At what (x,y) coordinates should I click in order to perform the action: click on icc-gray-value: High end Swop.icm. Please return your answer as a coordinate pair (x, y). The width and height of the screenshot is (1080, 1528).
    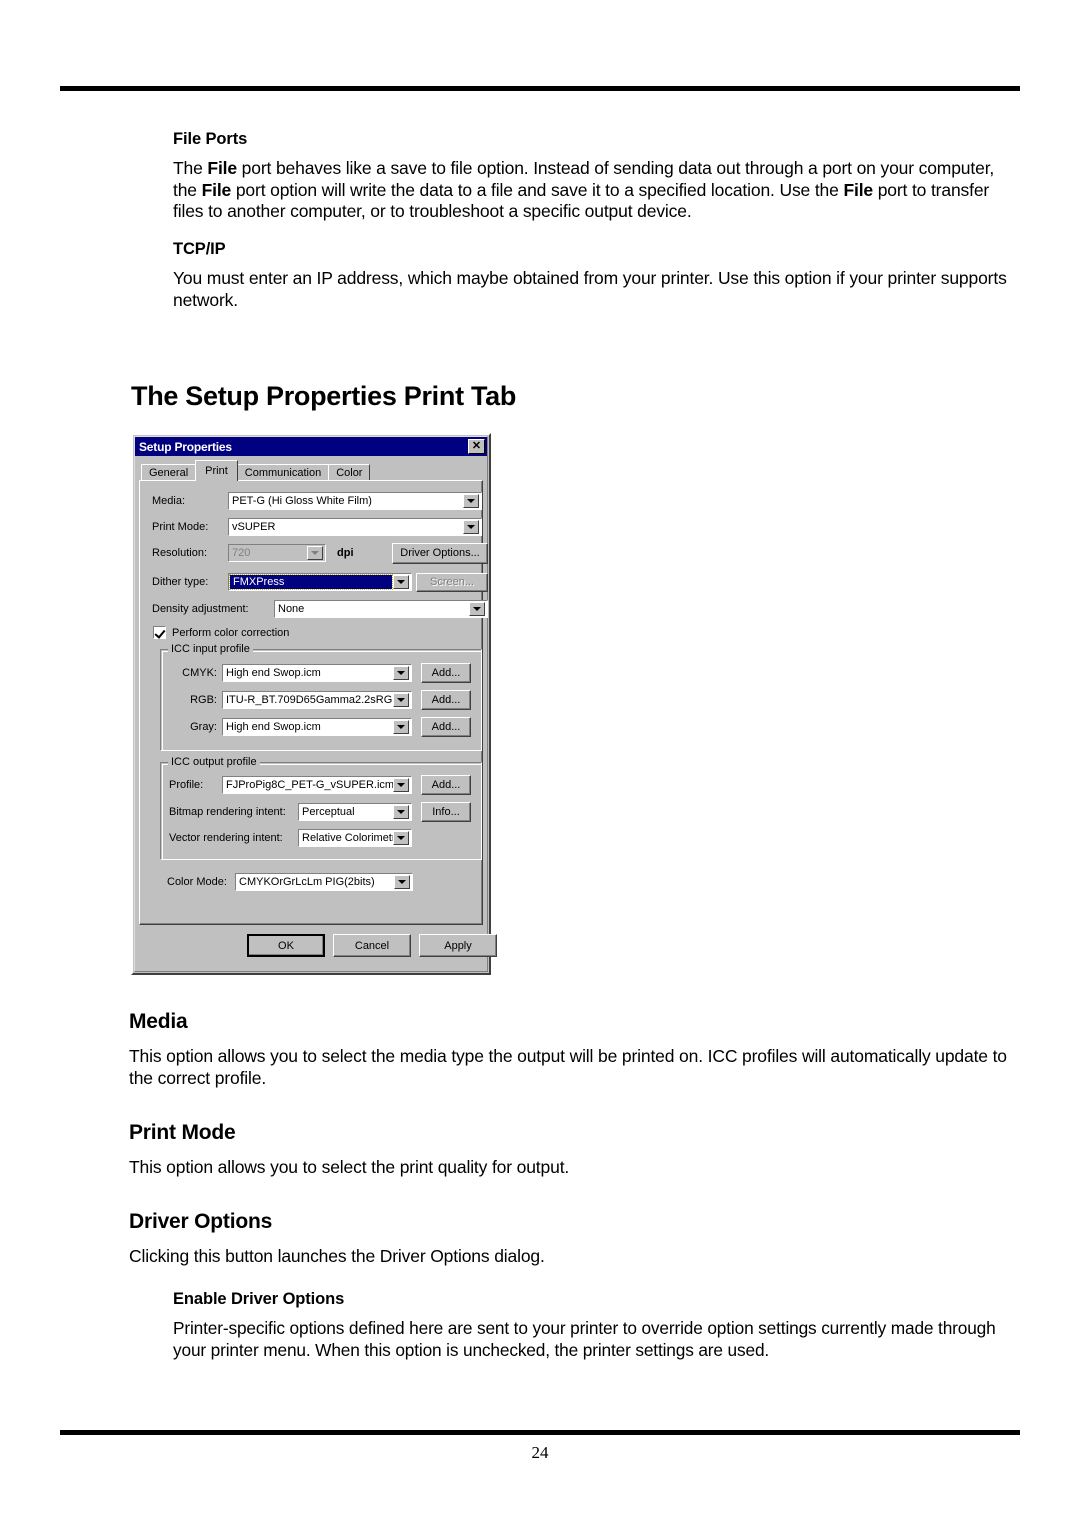
    Looking at the image, I should click on (273, 727).